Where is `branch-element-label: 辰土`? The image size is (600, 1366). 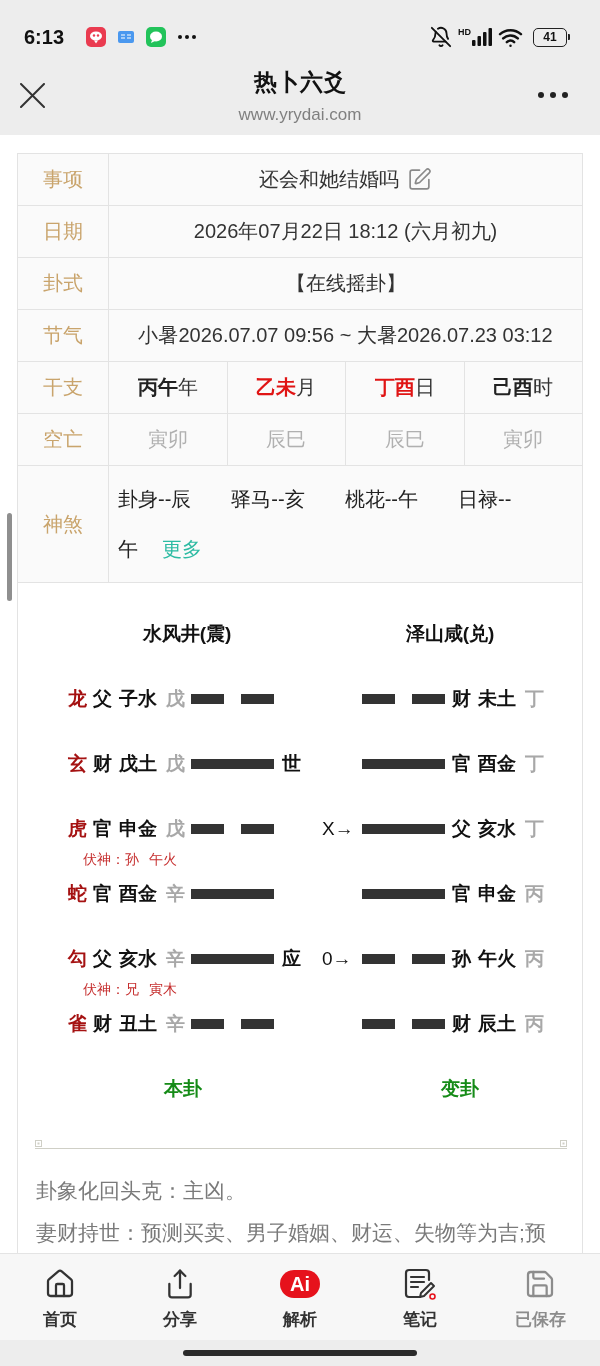 branch-element-label: 辰土 is located at coordinates (497, 1024).